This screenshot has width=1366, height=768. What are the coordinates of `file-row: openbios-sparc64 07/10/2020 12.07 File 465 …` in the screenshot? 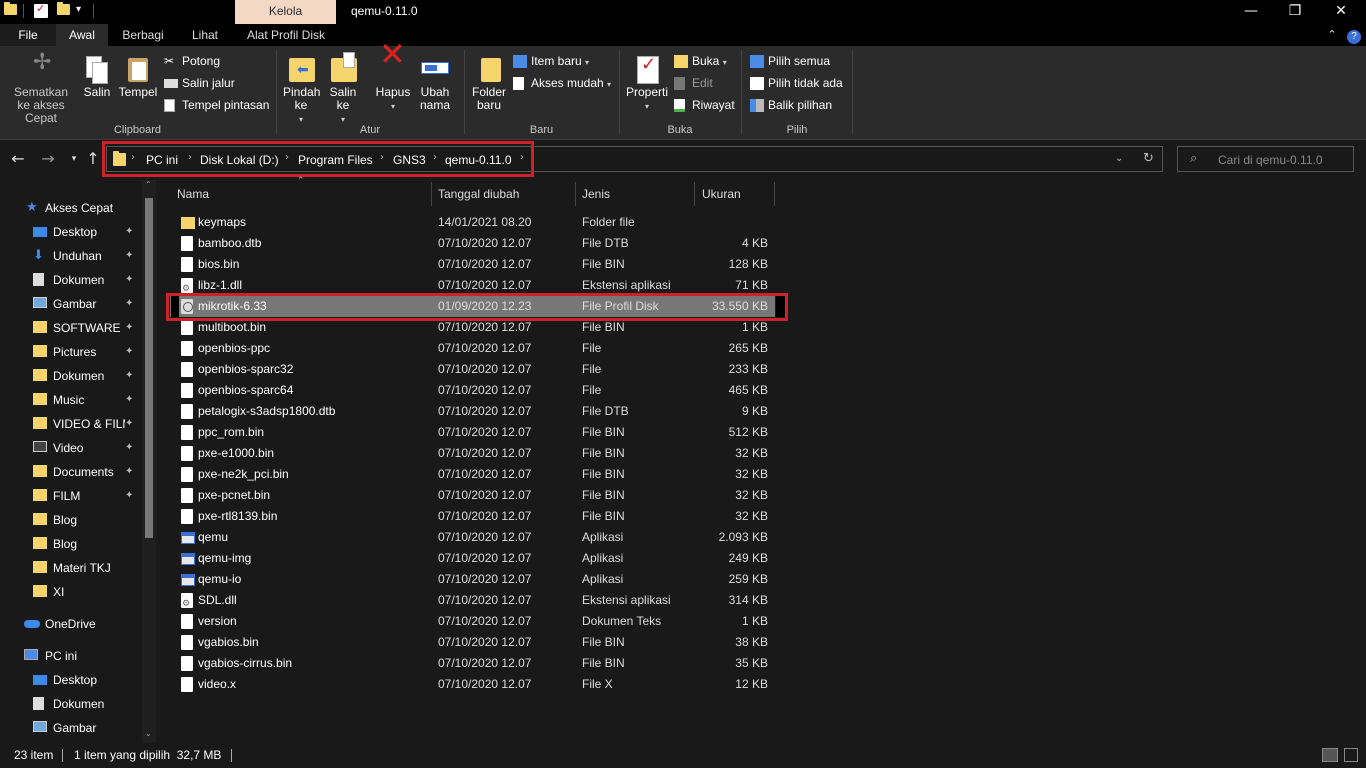 It's located at (472, 390).